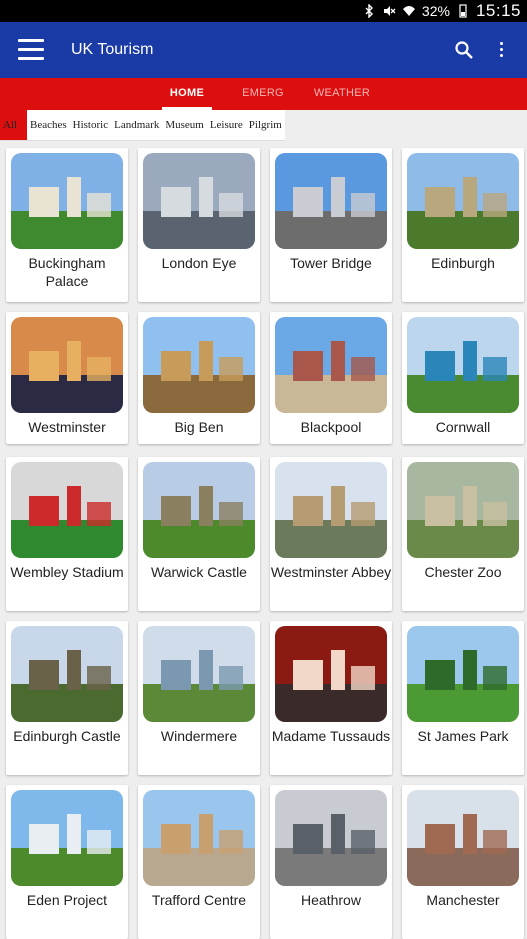 This screenshot has height=939, width=527. I want to click on app-bar: UK Tourism, so click(263, 50).